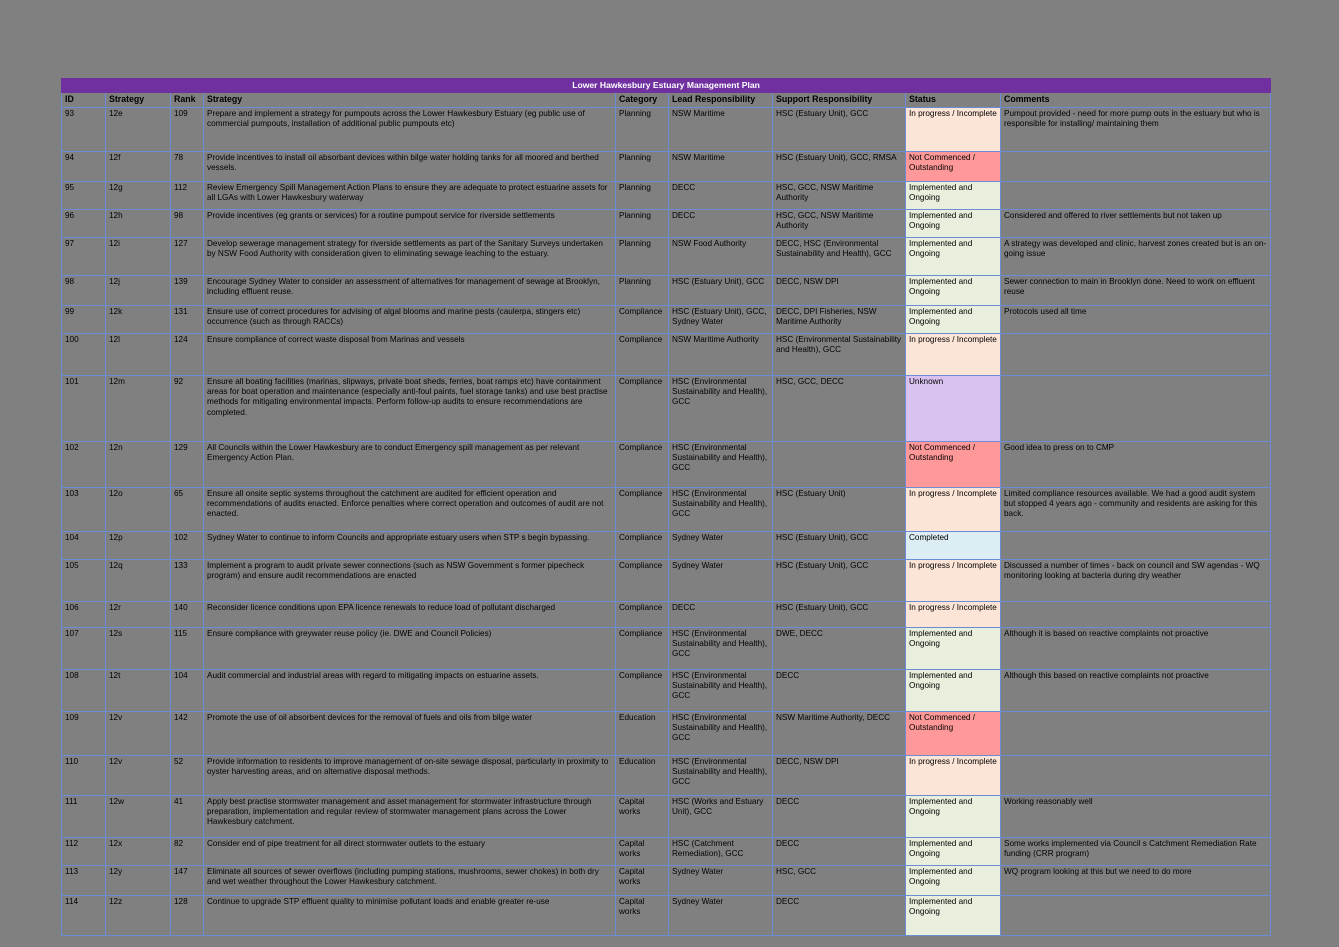  I want to click on cell-status: Unknown, so click(953, 408).